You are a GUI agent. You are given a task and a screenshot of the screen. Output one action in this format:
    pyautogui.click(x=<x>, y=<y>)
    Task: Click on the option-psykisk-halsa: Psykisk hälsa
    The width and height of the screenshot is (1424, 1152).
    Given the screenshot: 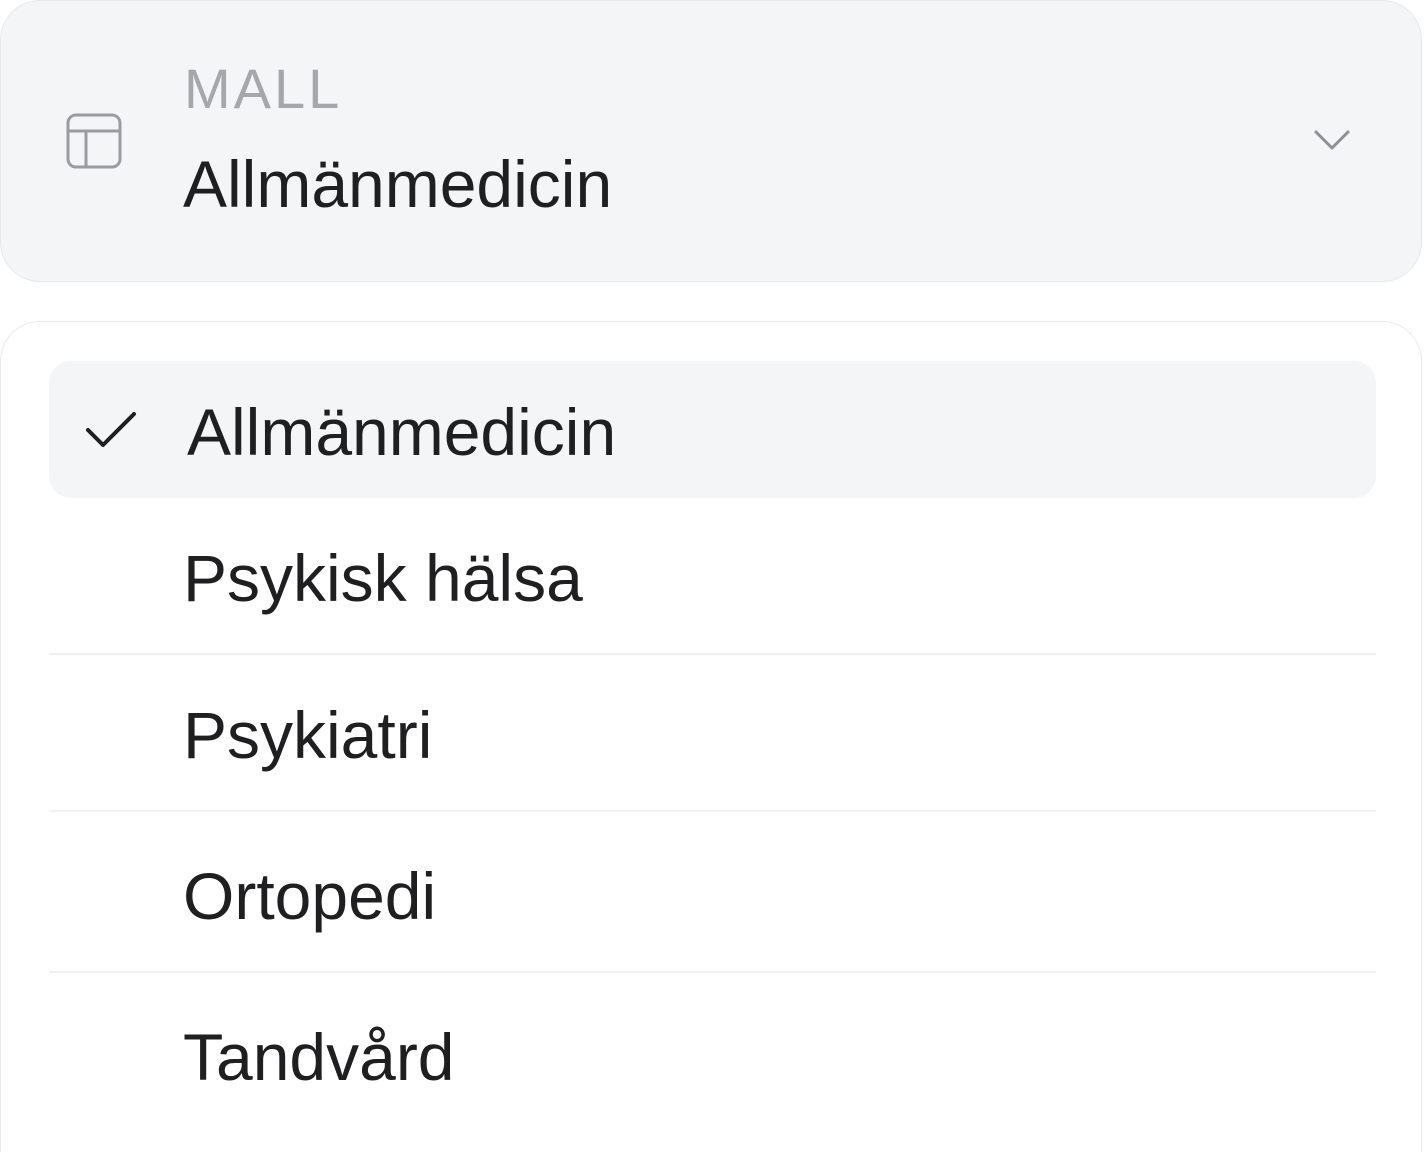 What is the action you would take?
    pyautogui.click(x=712, y=576)
    